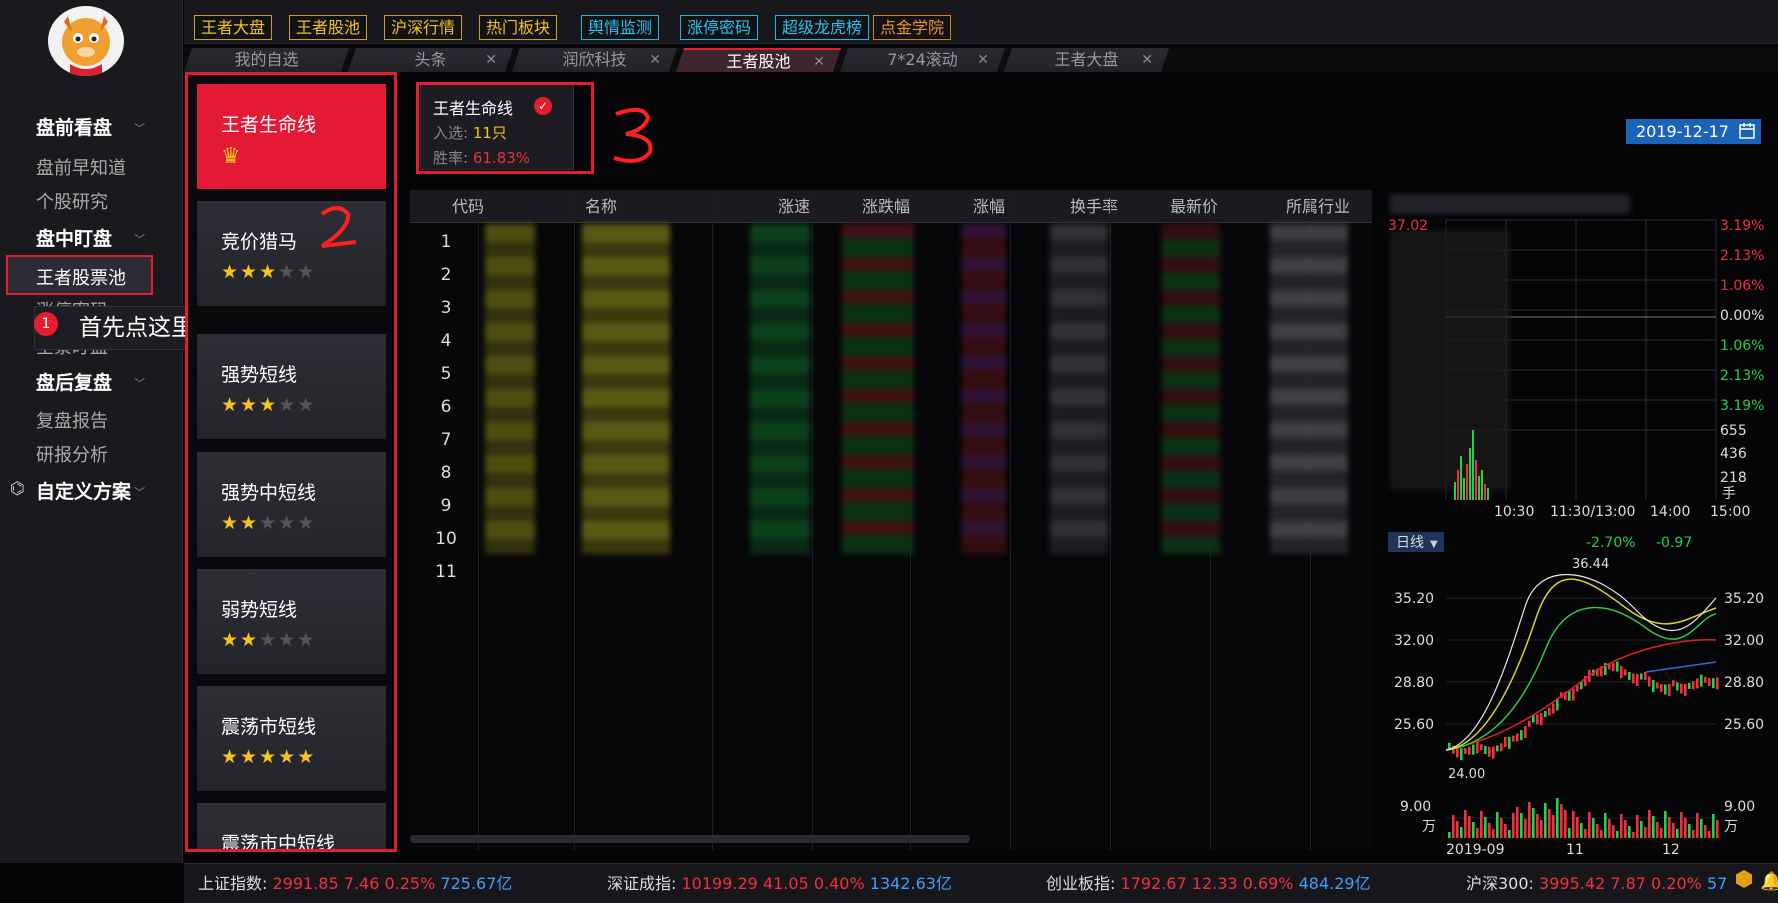 This screenshot has width=1778, height=903. Describe the element at coordinates (779, 884) in the screenshot. I see `index-shenzhen: 深证成指: 10199.29 41.05 0.40% 1342.63亿` at that location.